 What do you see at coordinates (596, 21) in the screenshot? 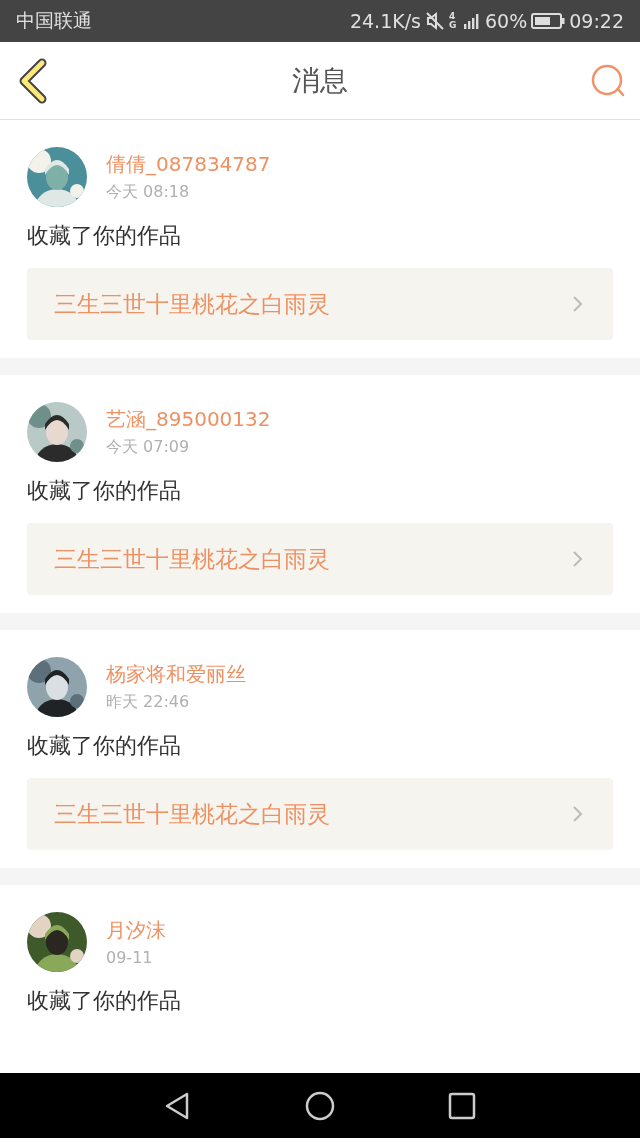
I see `clock: 09:22` at bounding box center [596, 21].